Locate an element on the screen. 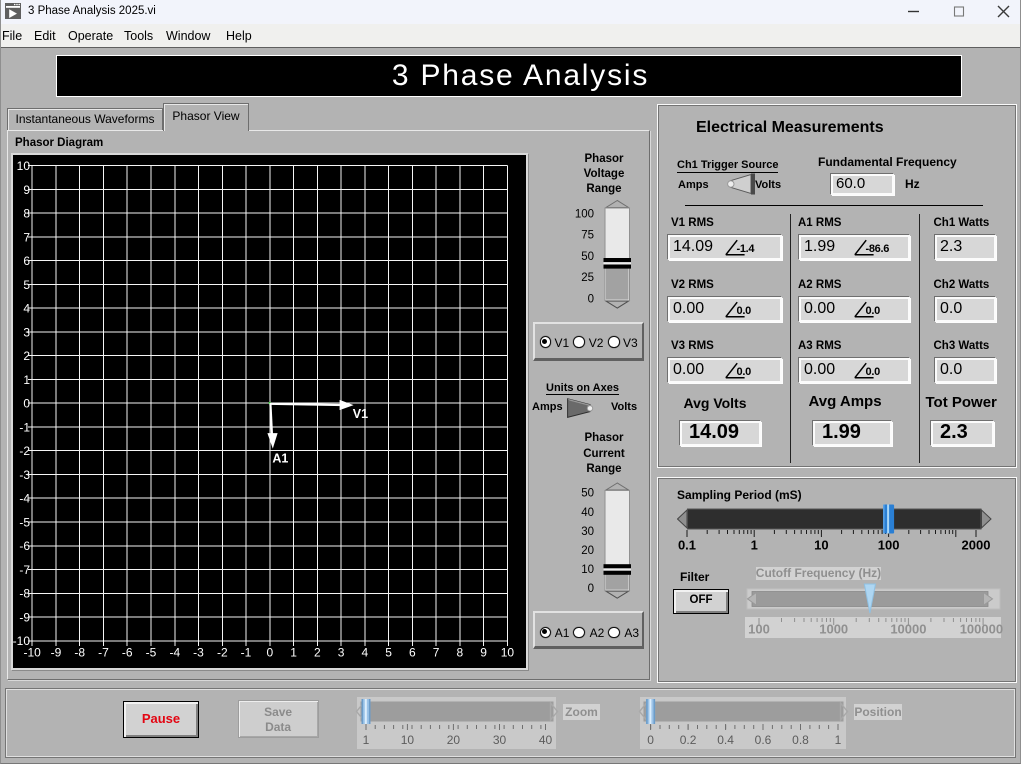  svg-text: 1000 is located at coordinates (833, 629).